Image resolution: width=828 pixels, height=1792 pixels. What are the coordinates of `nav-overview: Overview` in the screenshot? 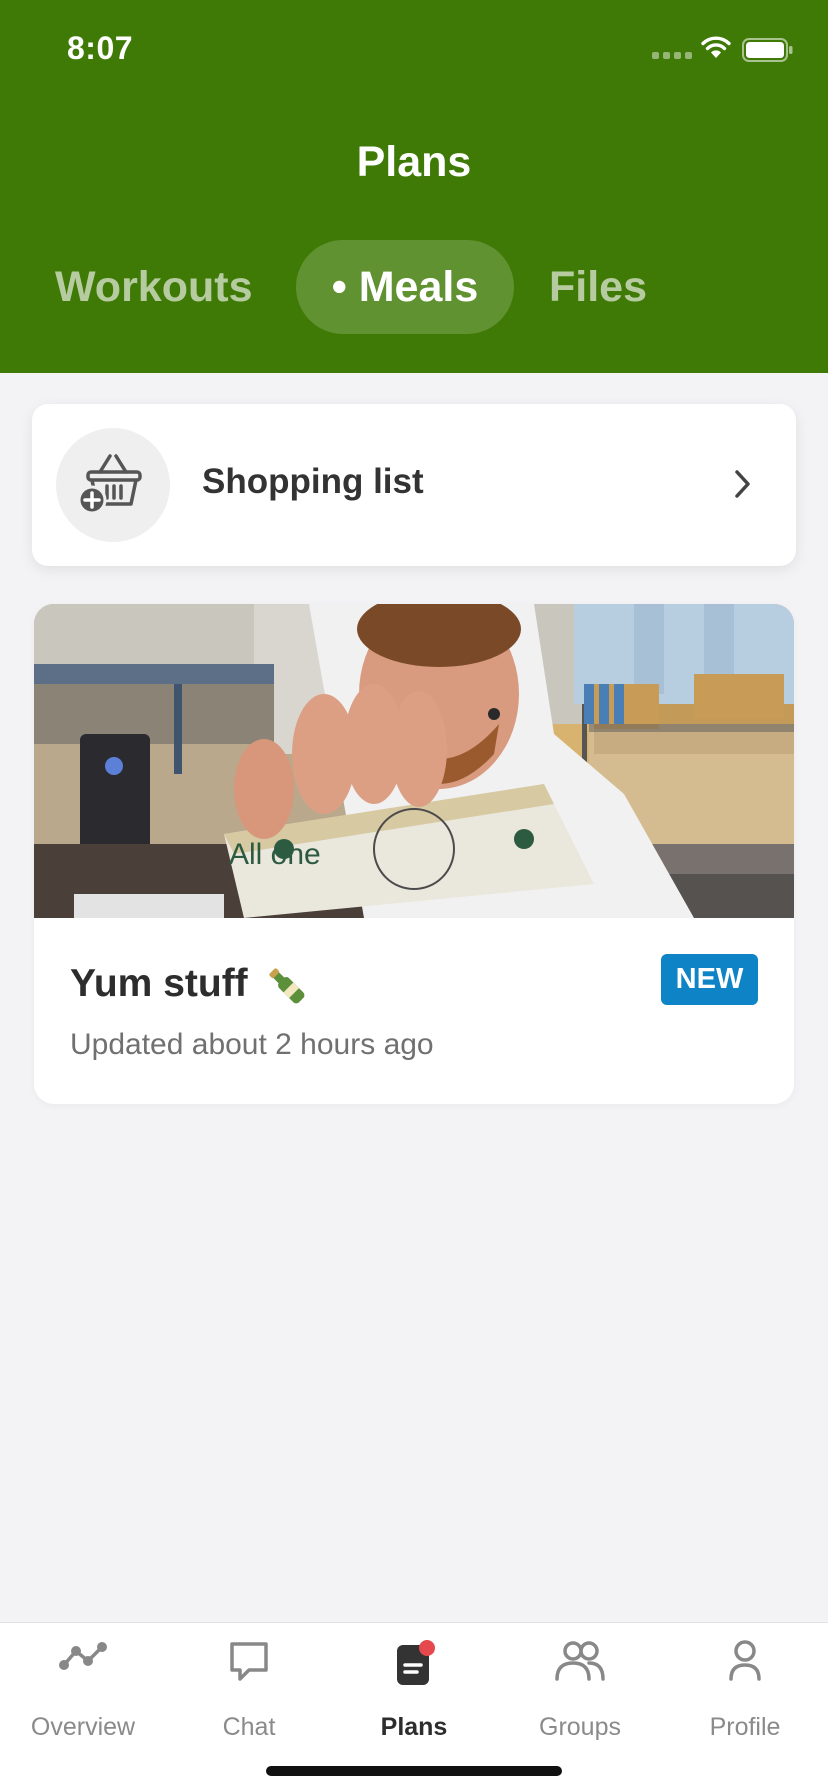 It's located at (83, 1688).